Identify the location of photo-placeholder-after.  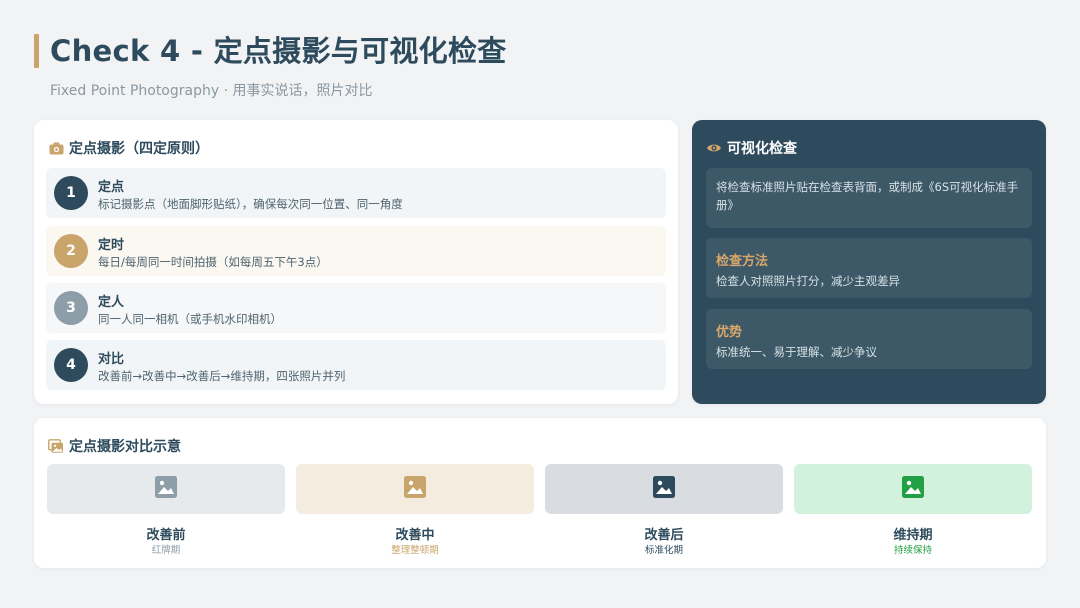
(664, 489).